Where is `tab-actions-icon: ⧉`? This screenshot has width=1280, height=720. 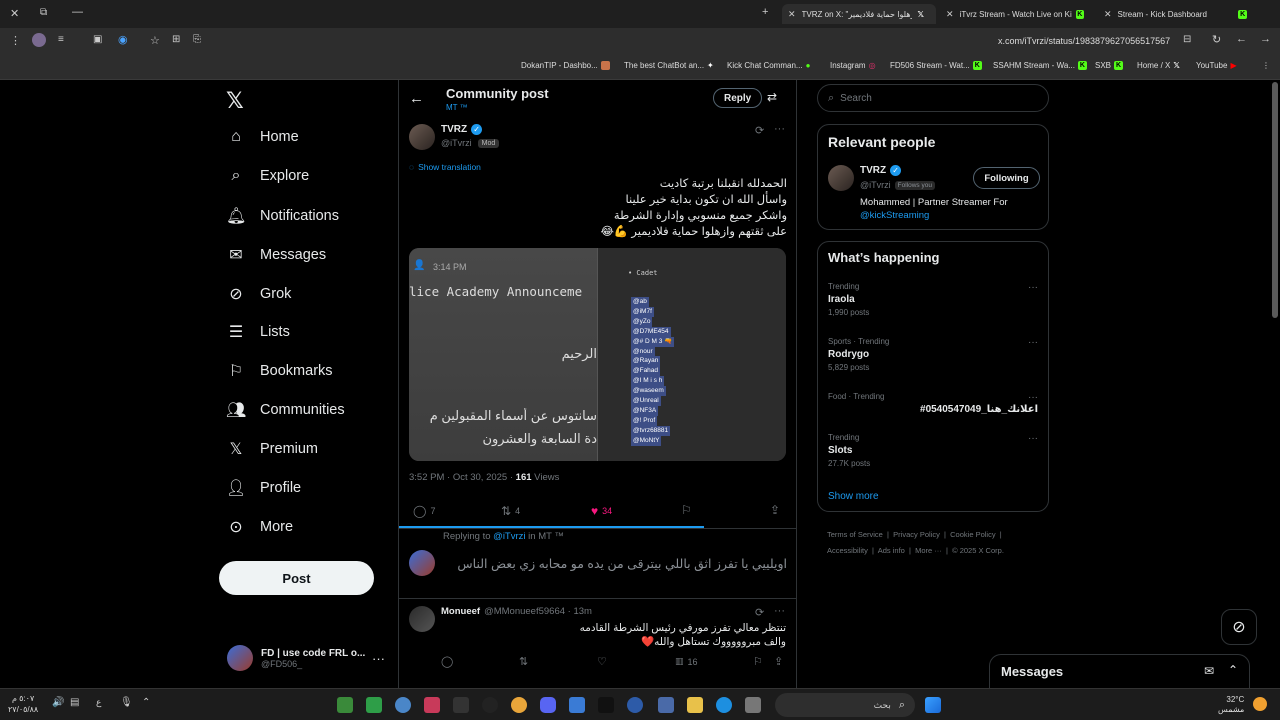 tab-actions-icon: ⧉ is located at coordinates (43, 12).